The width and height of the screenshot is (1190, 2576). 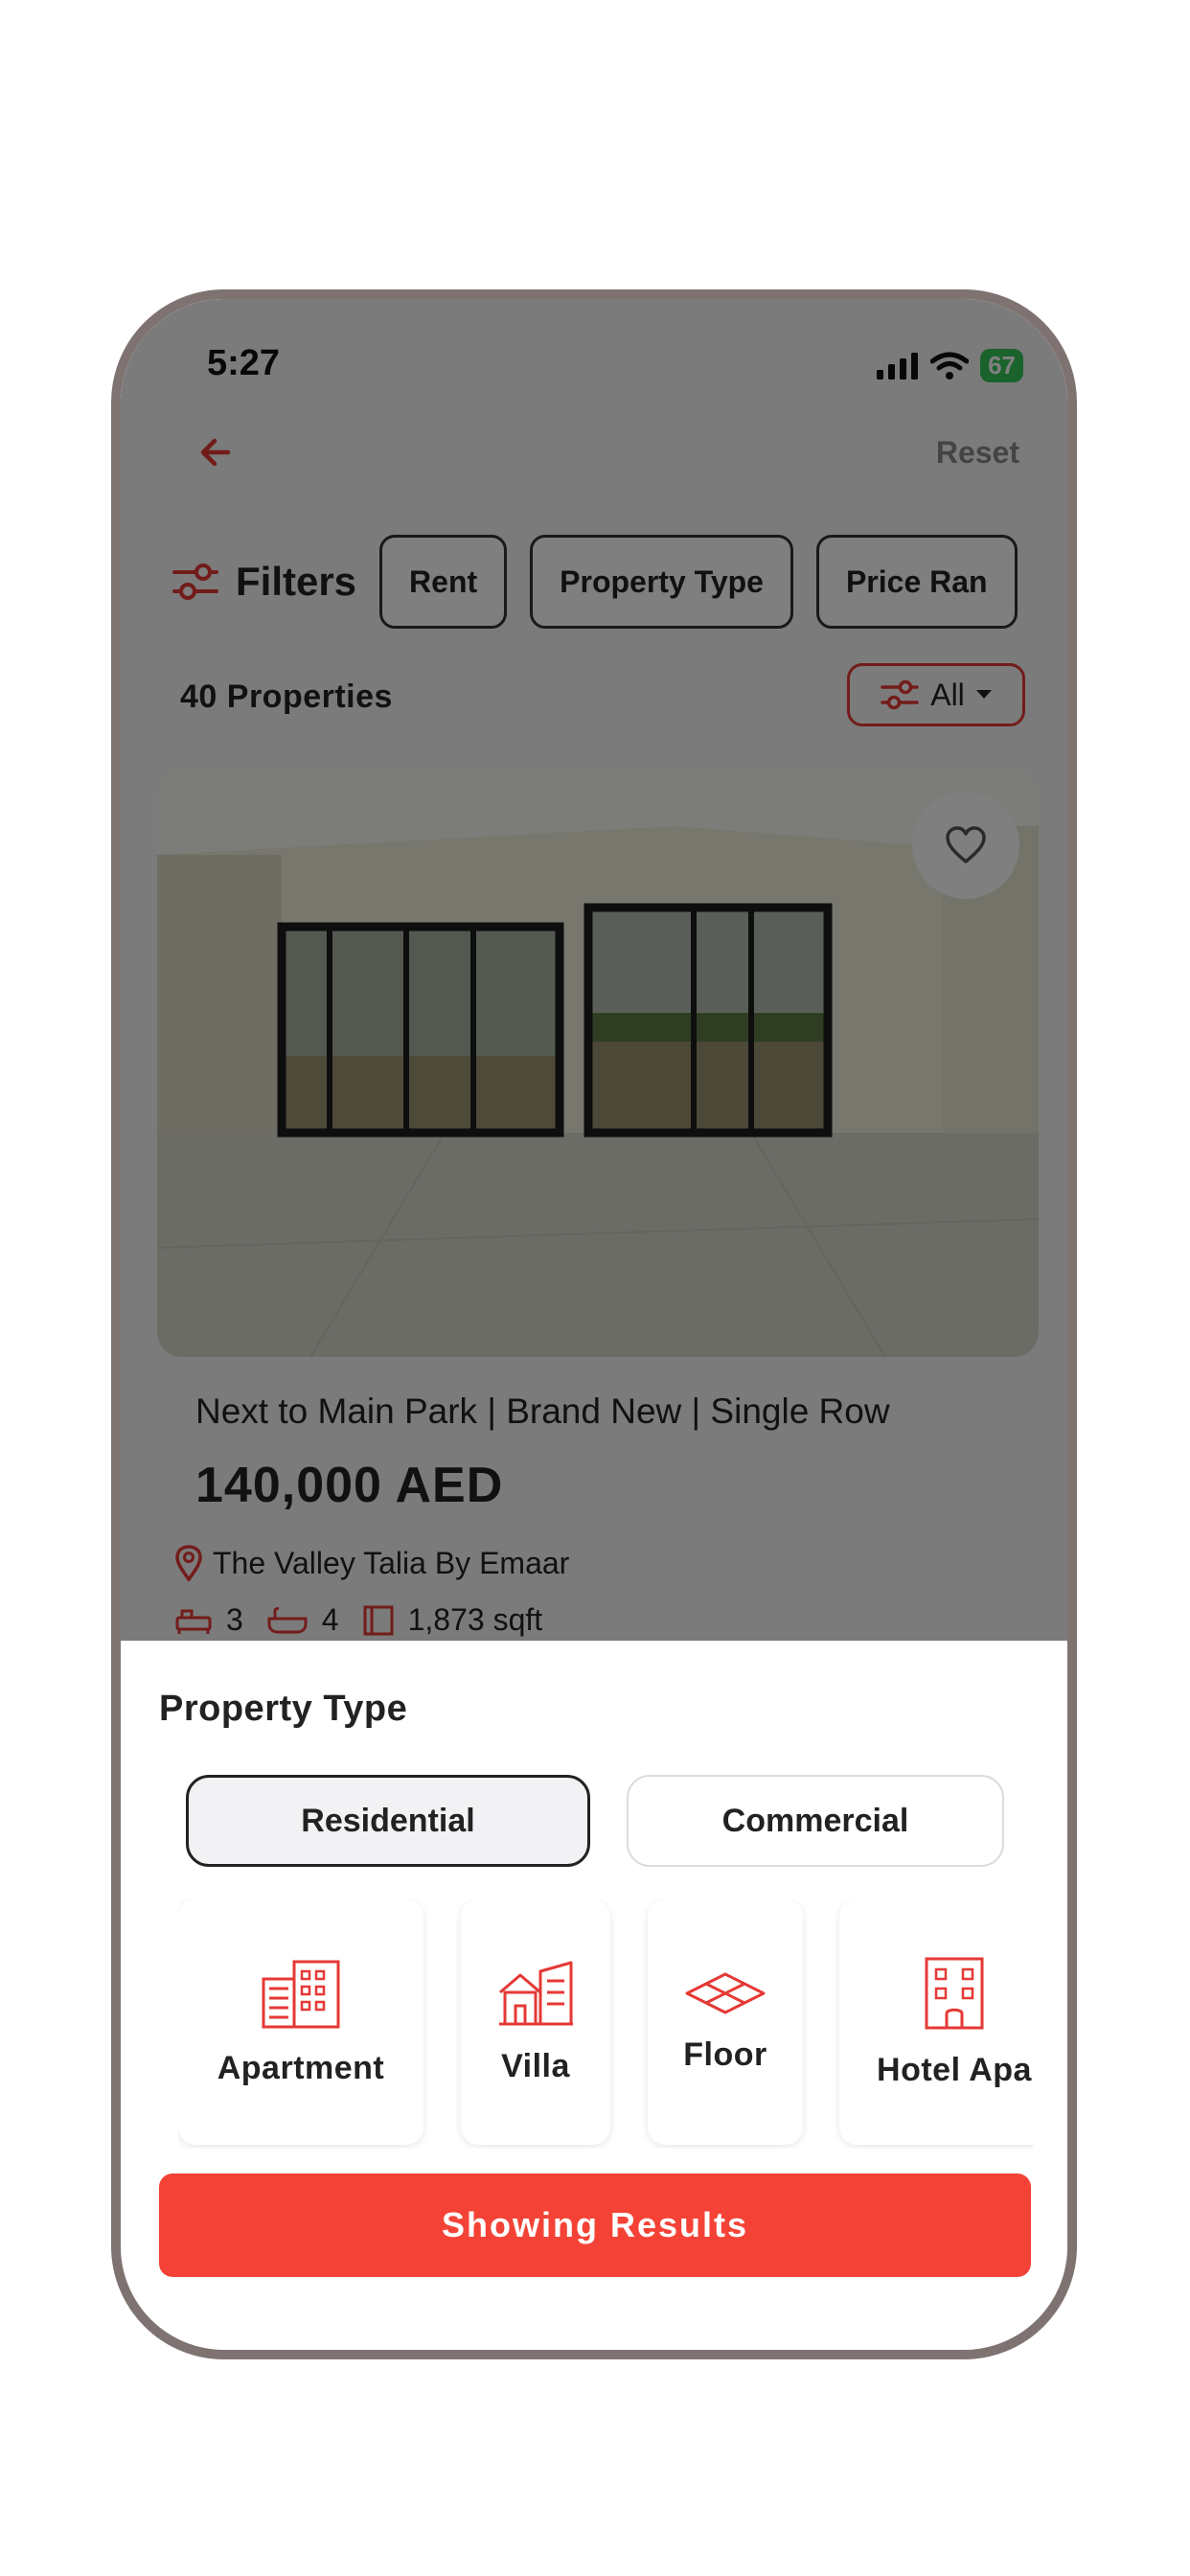 What do you see at coordinates (301, 2067) in the screenshot?
I see `type-label: Apartment` at bounding box center [301, 2067].